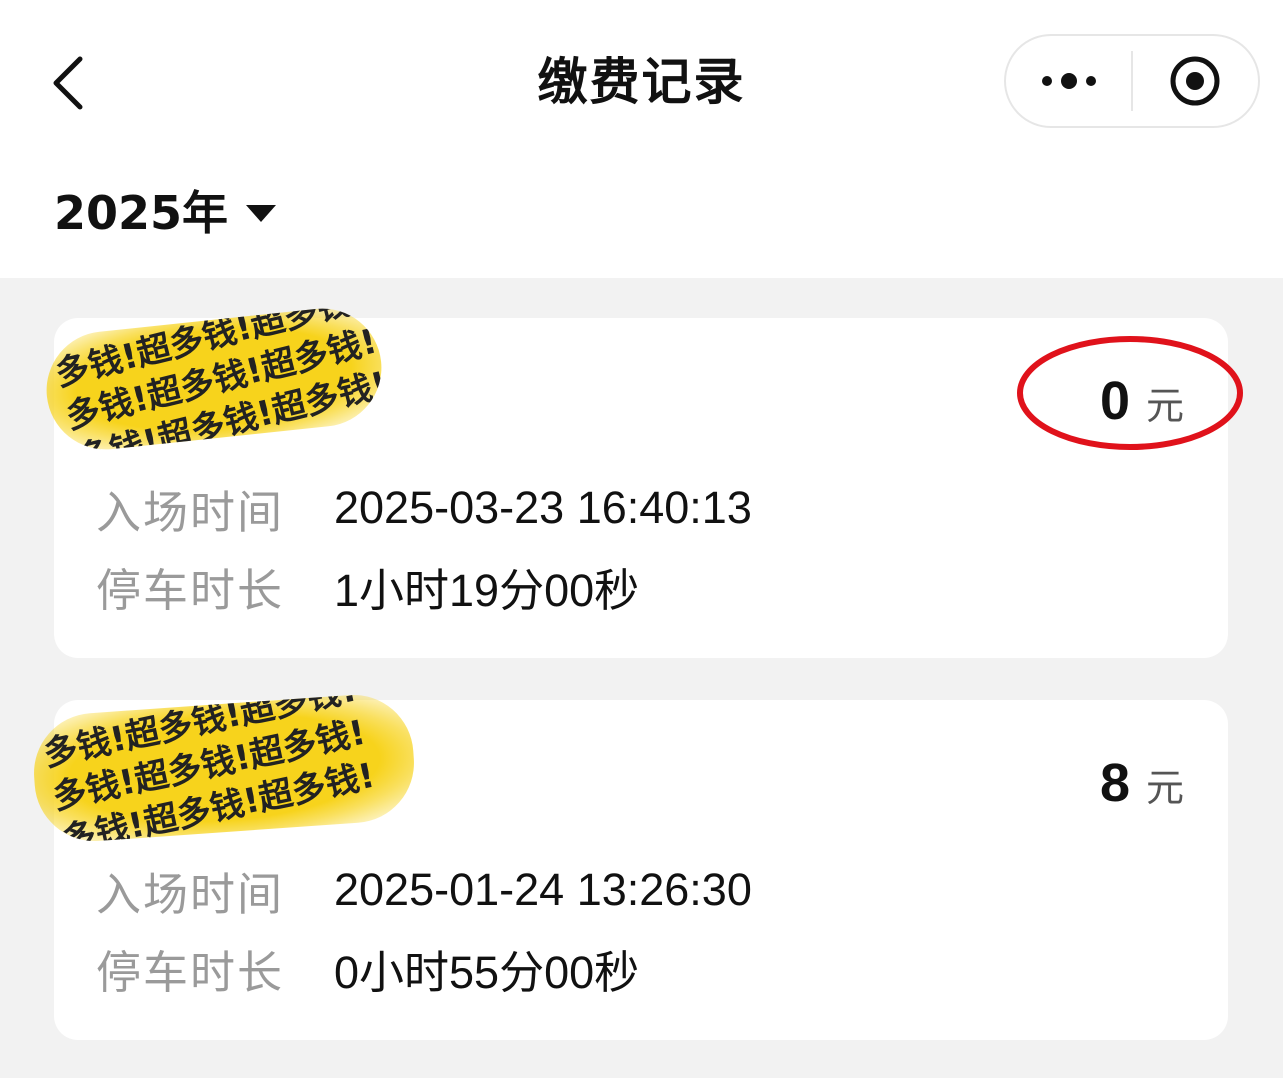 Image resolution: width=1283 pixels, height=1078 pixels. What do you see at coordinates (1142, 401) in the screenshot?
I see `amount: 0 元` at bounding box center [1142, 401].